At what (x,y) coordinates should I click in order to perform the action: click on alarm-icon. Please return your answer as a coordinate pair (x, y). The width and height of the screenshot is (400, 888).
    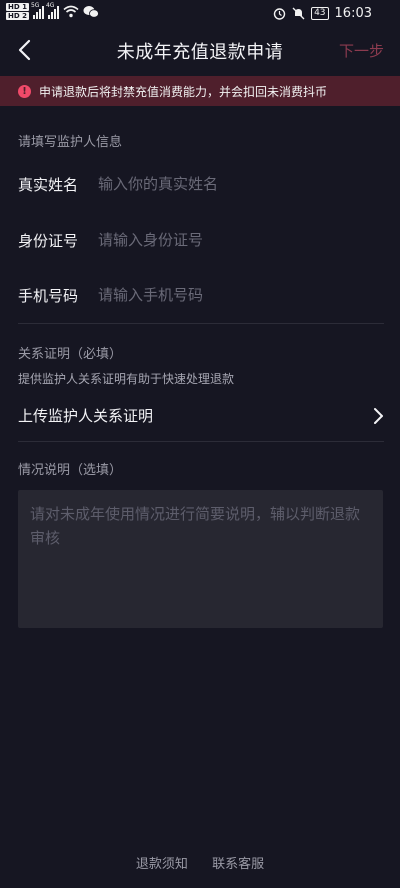
    Looking at the image, I should click on (279, 14).